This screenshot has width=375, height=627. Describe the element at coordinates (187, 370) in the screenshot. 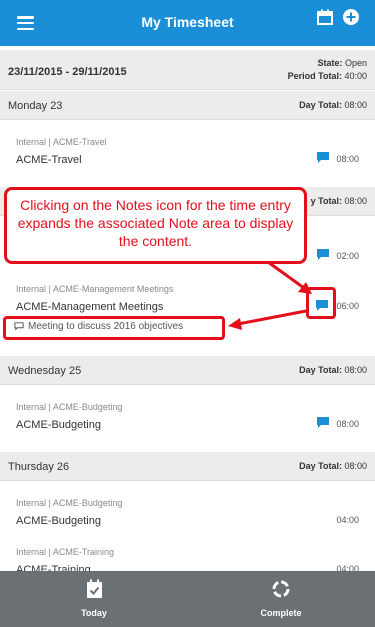

I see `day-header-wednesday: Wednesday 25 Day Total: 08:00` at that location.